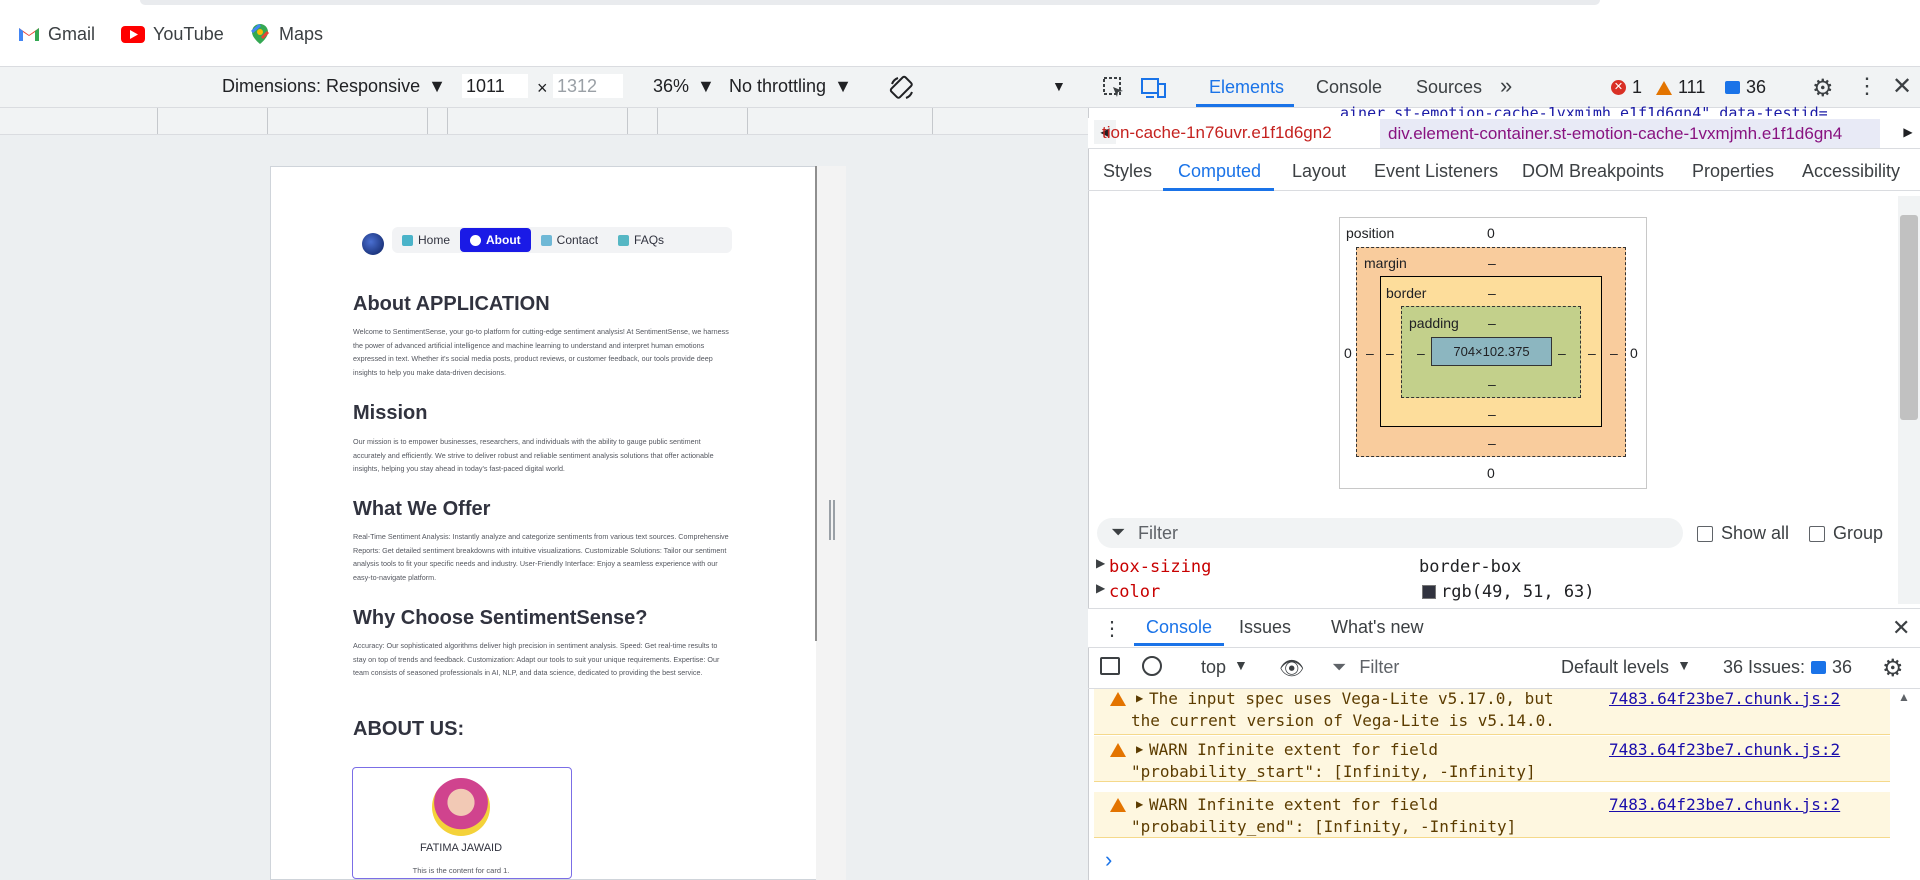 This screenshot has height=880, width=1920. I want to click on dimensions-dropdown: Dimensions: Responsive ▼, so click(334, 86).